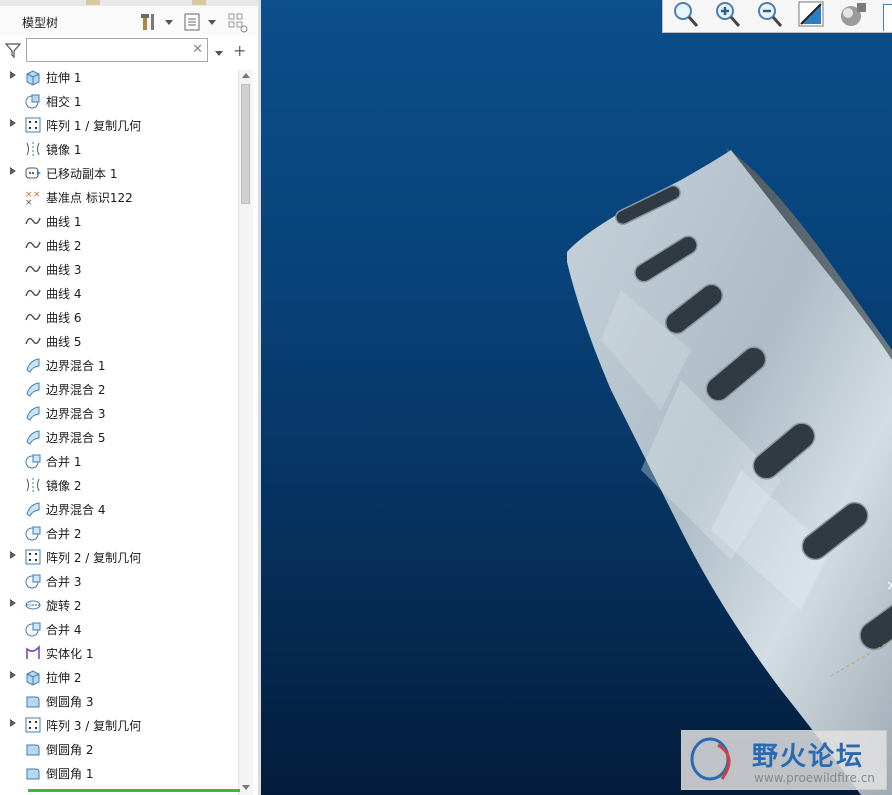 This screenshot has height=795, width=892. I want to click on datum-point-icon: × × ×, so click(33, 198).